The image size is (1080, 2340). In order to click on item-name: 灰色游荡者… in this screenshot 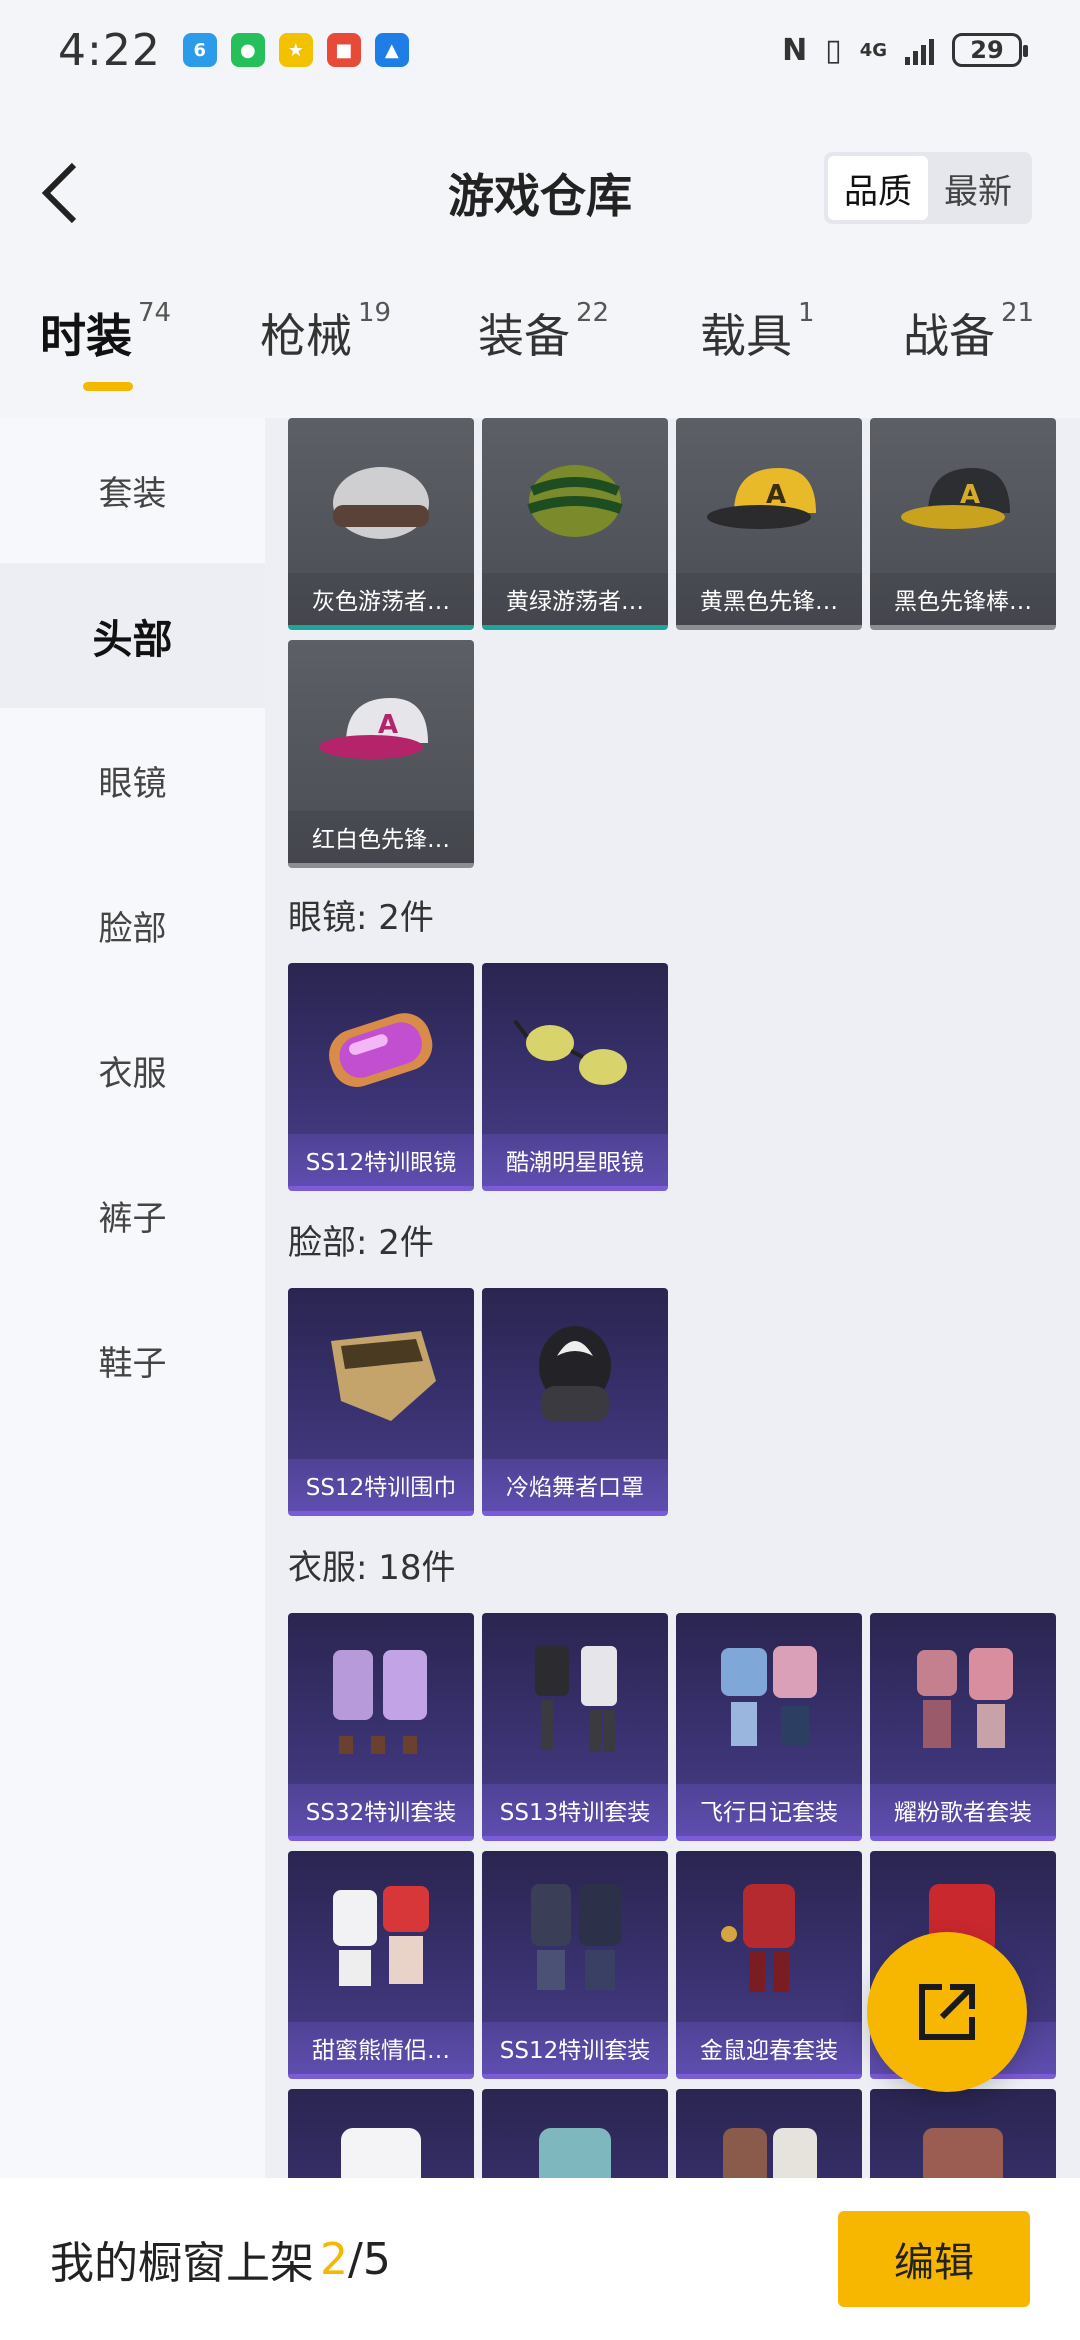, I will do `click(381, 599)`.